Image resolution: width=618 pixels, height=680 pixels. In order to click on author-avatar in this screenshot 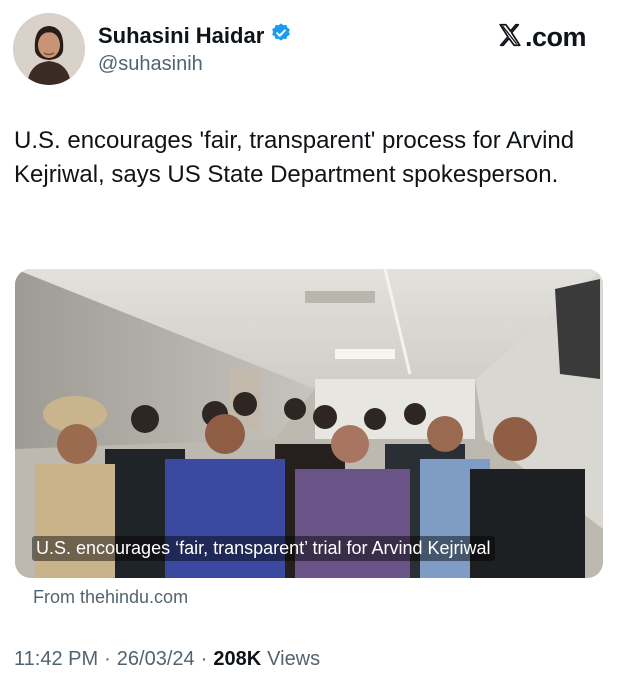, I will do `click(49, 49)`.